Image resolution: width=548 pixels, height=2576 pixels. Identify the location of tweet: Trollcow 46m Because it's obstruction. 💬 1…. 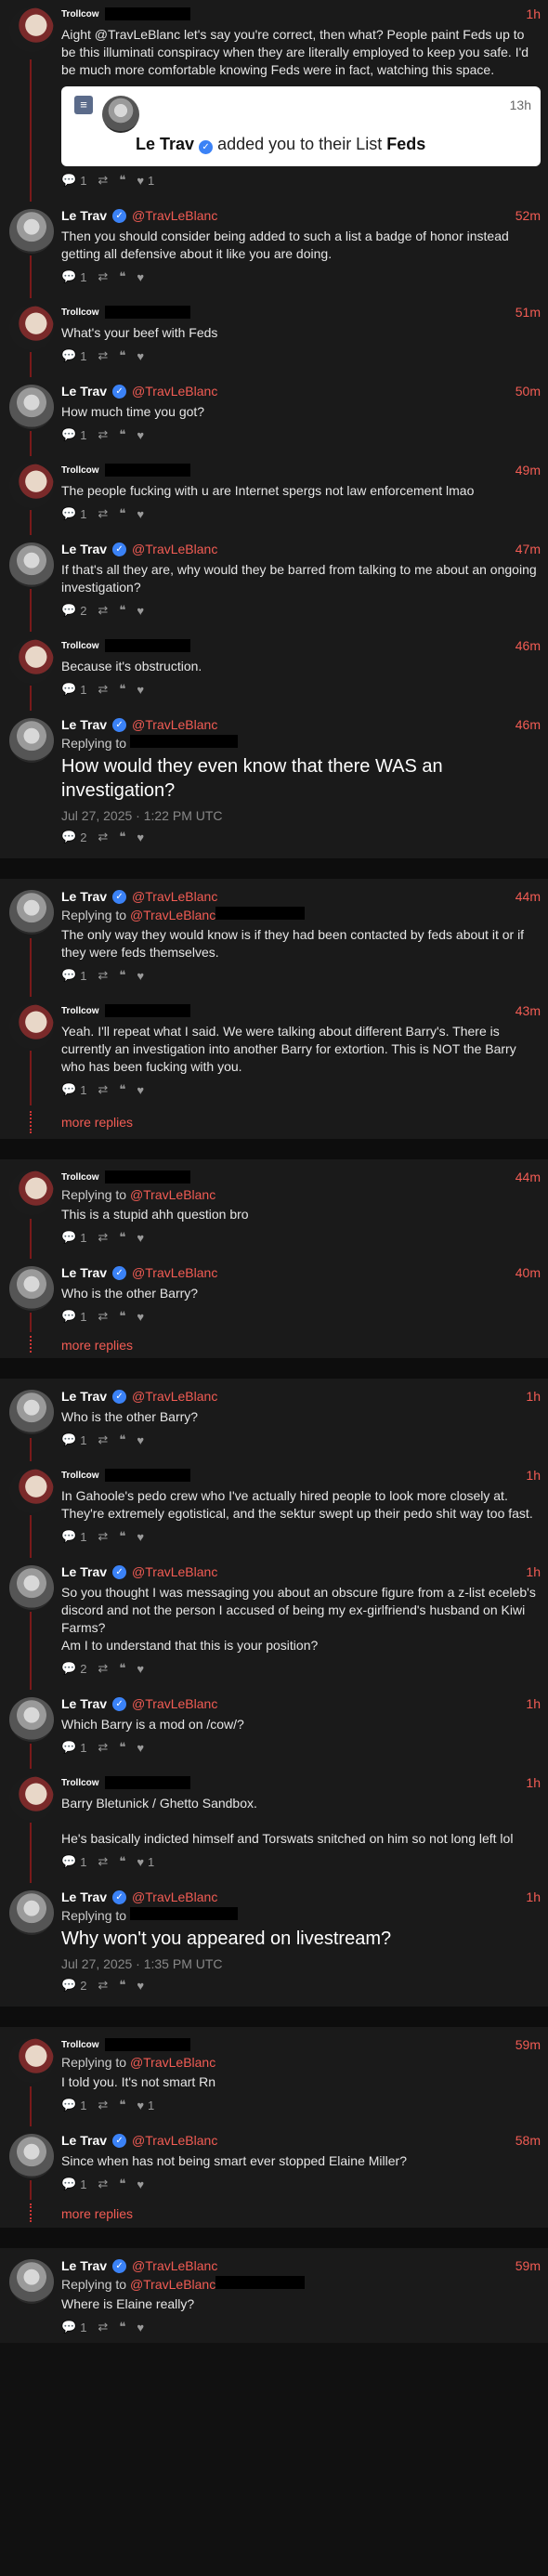
(274, 666).